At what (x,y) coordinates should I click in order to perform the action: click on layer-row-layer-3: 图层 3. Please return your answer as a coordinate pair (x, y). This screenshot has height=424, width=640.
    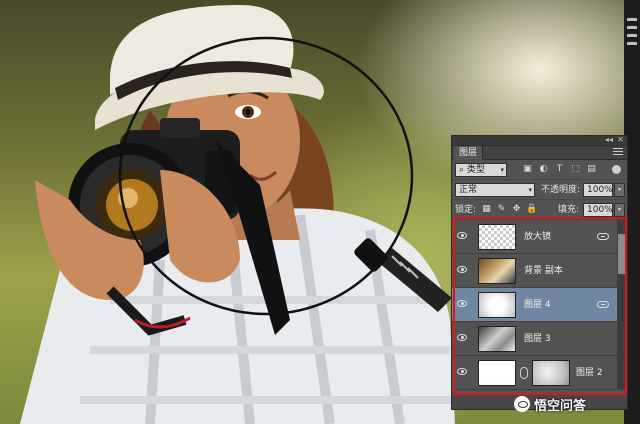
    Looking at the image, I should click on (534, 339).